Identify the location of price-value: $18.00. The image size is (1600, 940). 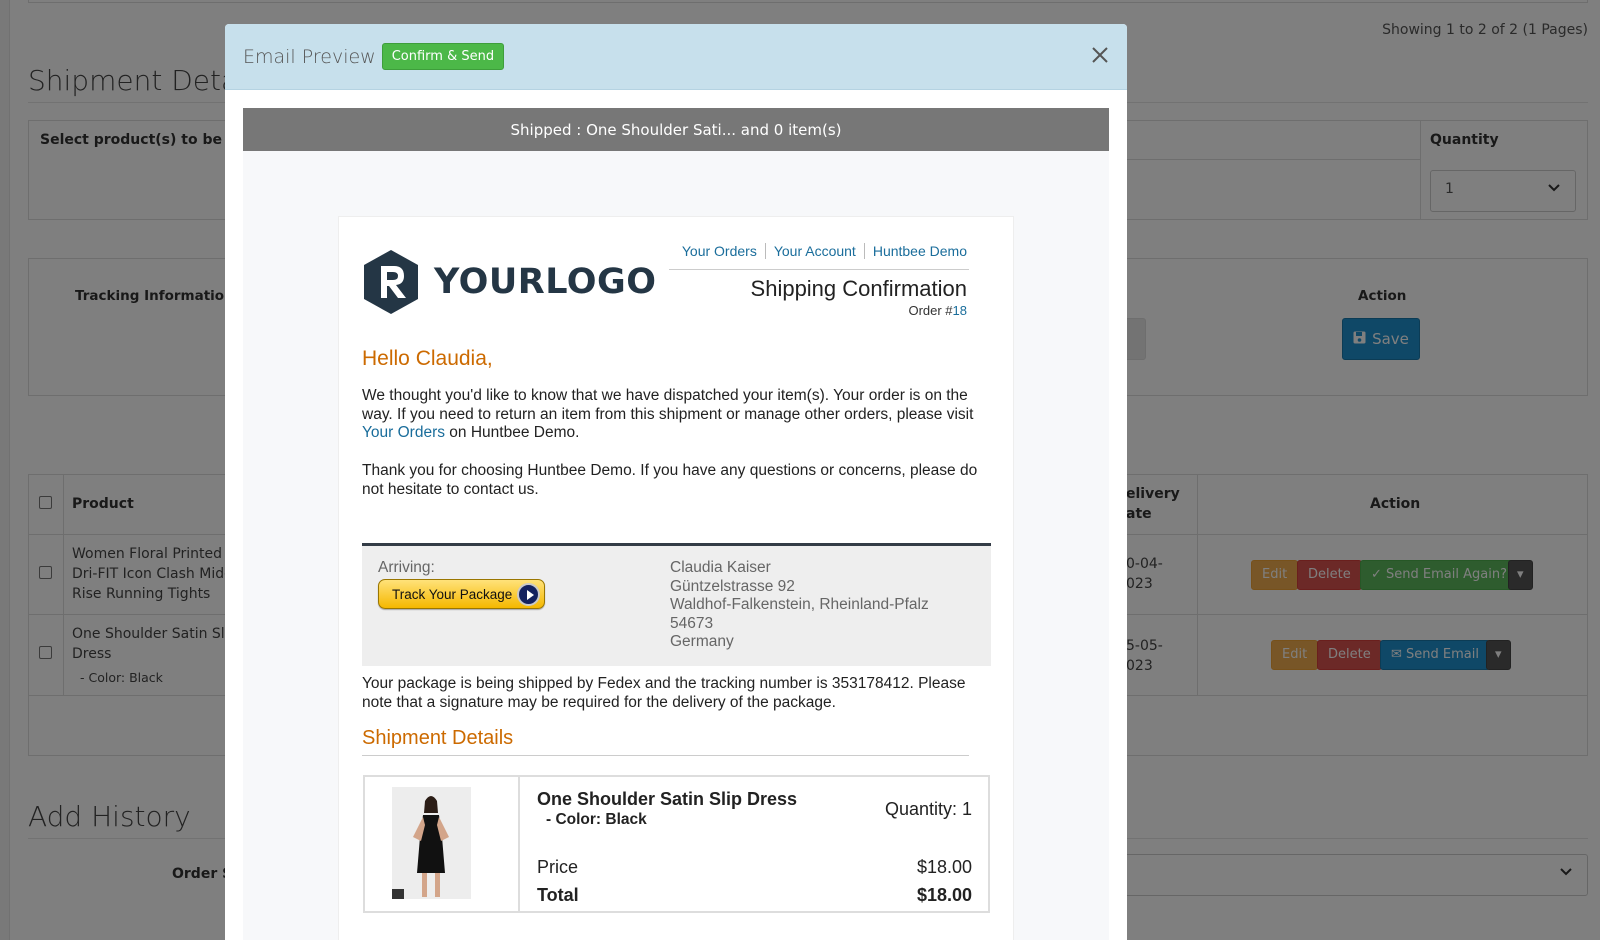
(944, 867).